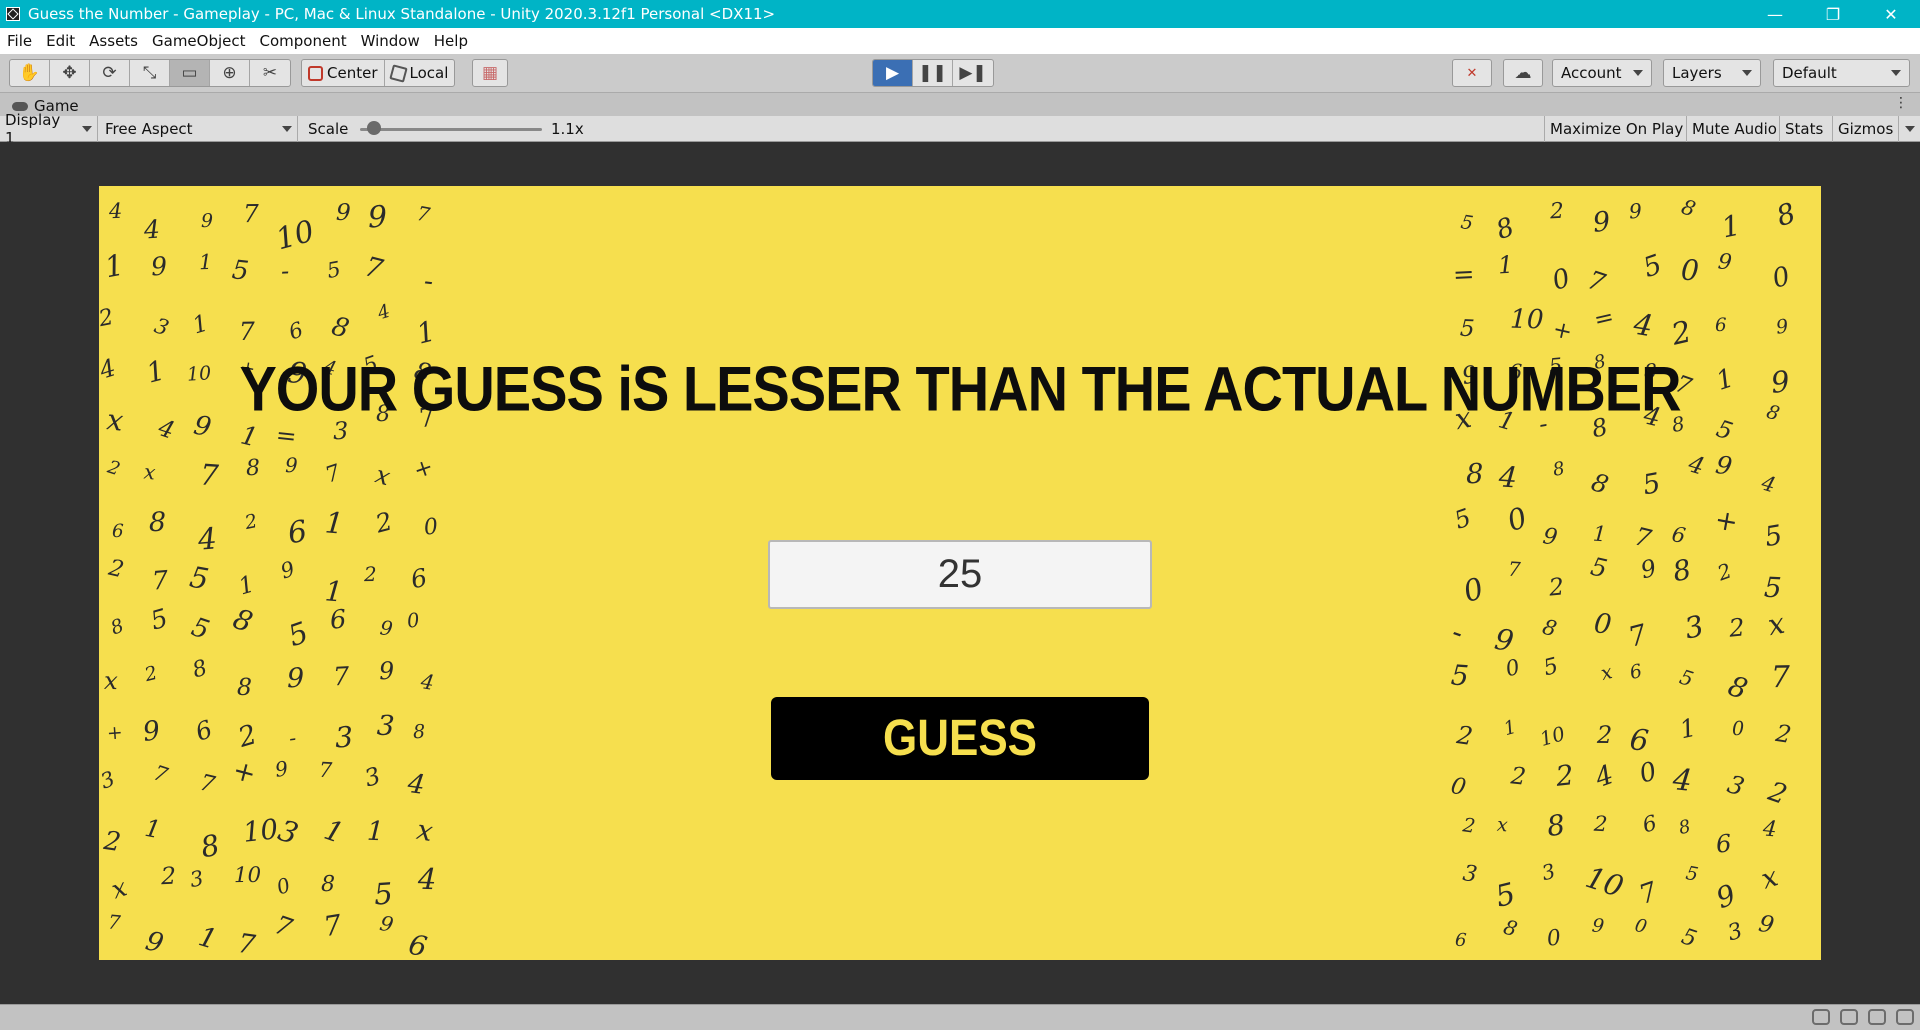 The height and width of the screenshot is (1030, 1920). I want to click on guess-button: GUESS, so click(960, 738).